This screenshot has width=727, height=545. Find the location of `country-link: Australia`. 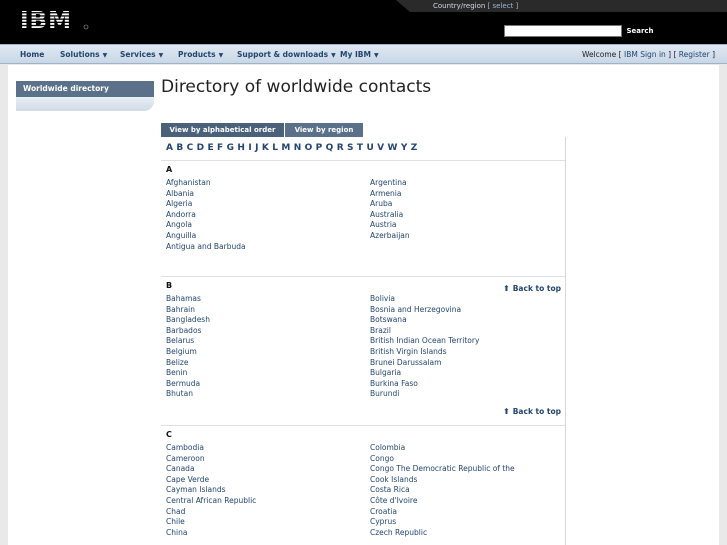

country-link: Australia is located at coordinates (470, 215).